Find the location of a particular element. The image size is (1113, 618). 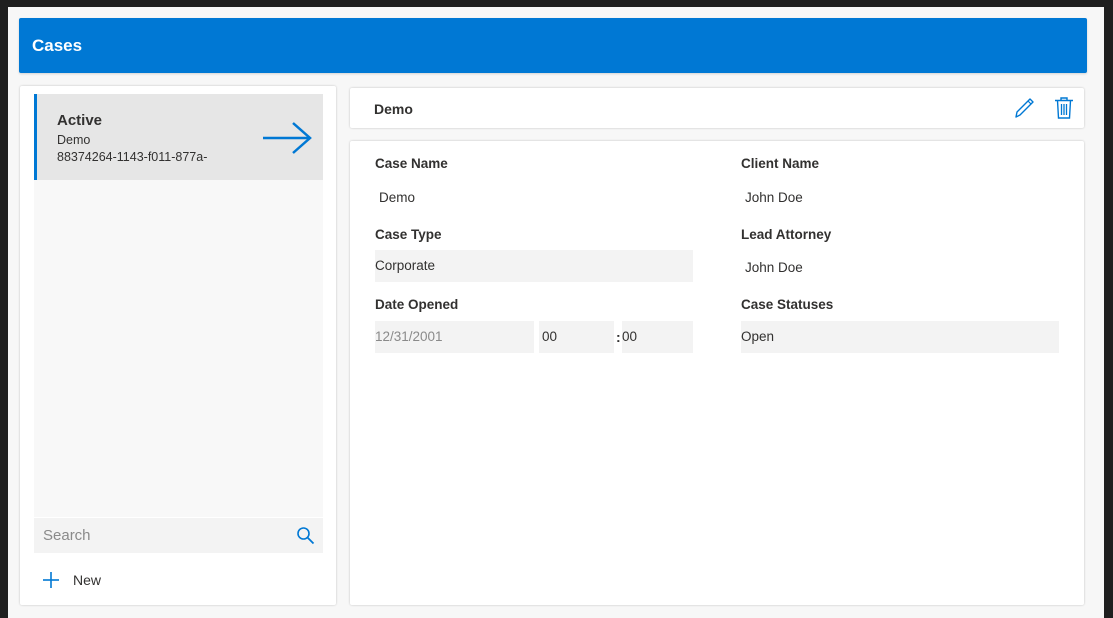

list-item-status: Active is located at coordinates (80, 120).